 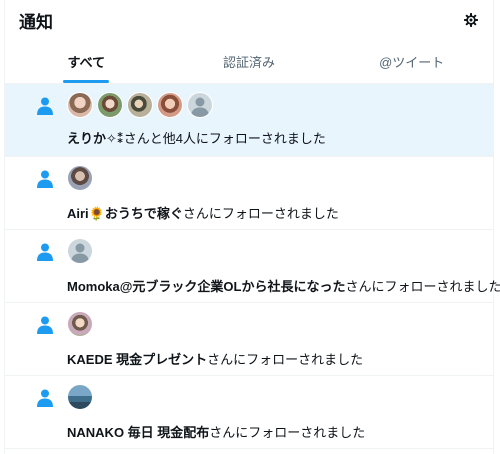 I want to click on tab-all: すべて, so click(x=86, y=61).